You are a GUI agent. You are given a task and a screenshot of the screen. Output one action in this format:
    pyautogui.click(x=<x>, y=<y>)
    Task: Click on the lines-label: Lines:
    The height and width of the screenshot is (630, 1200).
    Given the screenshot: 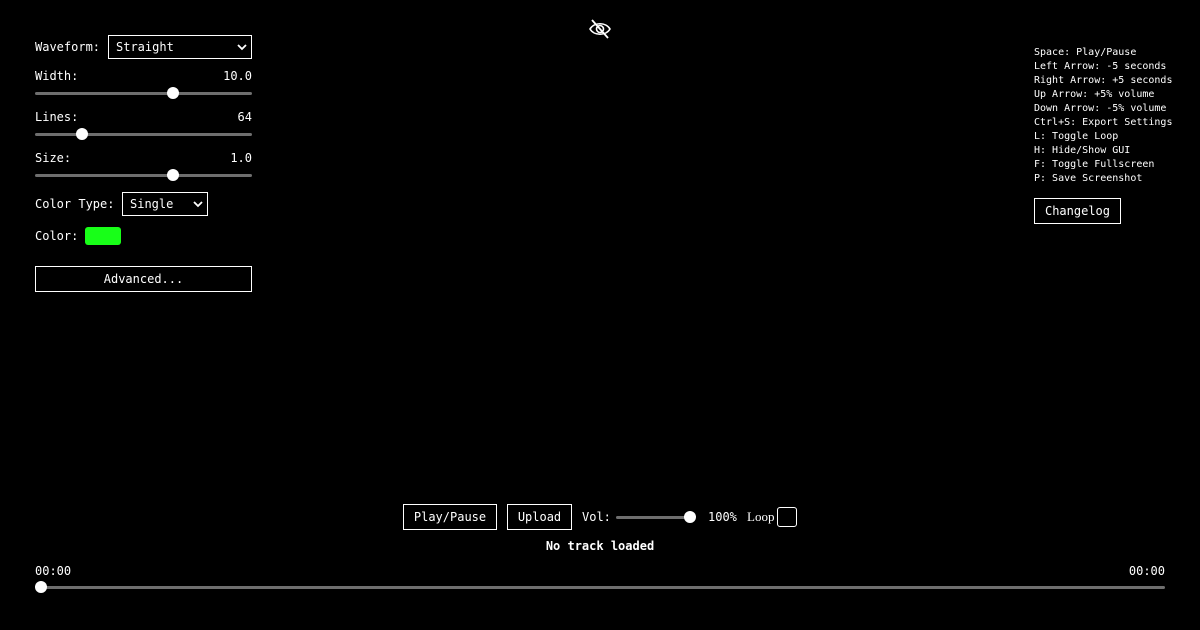 What is the action you would take?
    pyautogui.click(x=57, y=117)
    